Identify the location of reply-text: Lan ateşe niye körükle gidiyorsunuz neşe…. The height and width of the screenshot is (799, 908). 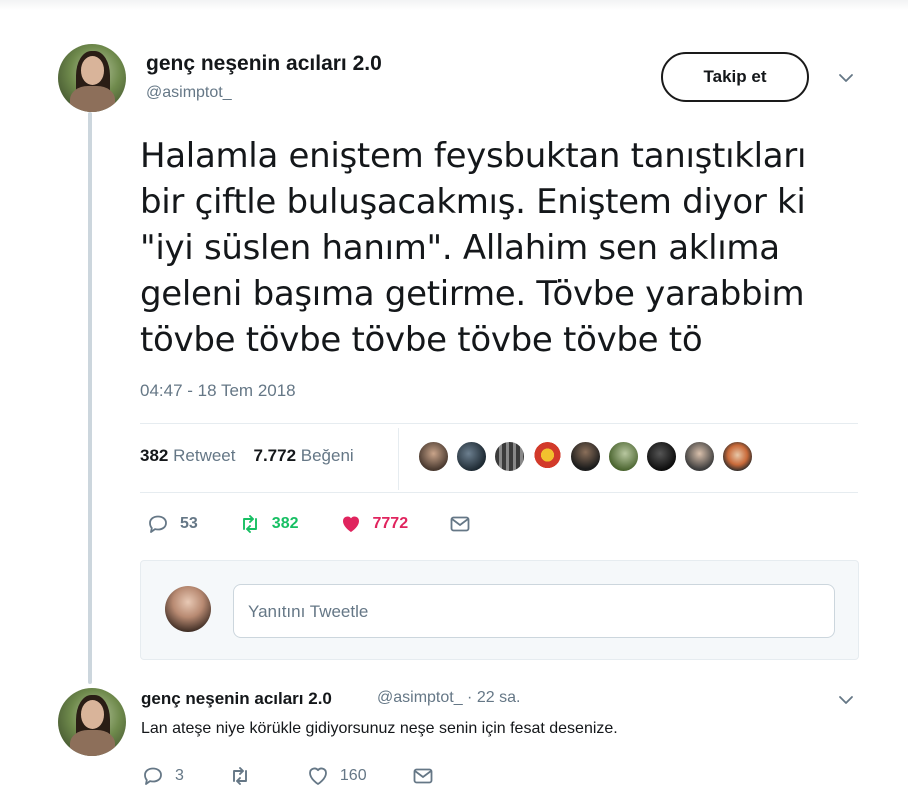
(379, 728).